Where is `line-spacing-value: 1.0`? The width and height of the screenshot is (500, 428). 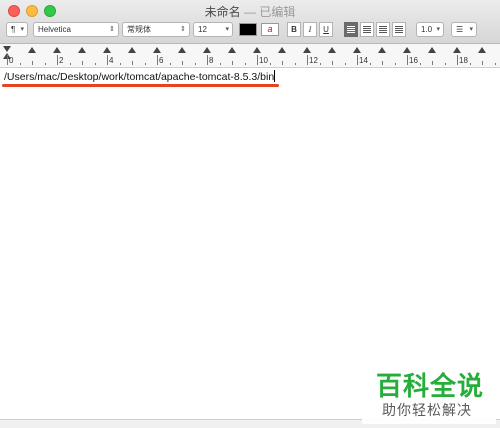
line-spacing-value: 1.0 is located at coordinates (427, 29).